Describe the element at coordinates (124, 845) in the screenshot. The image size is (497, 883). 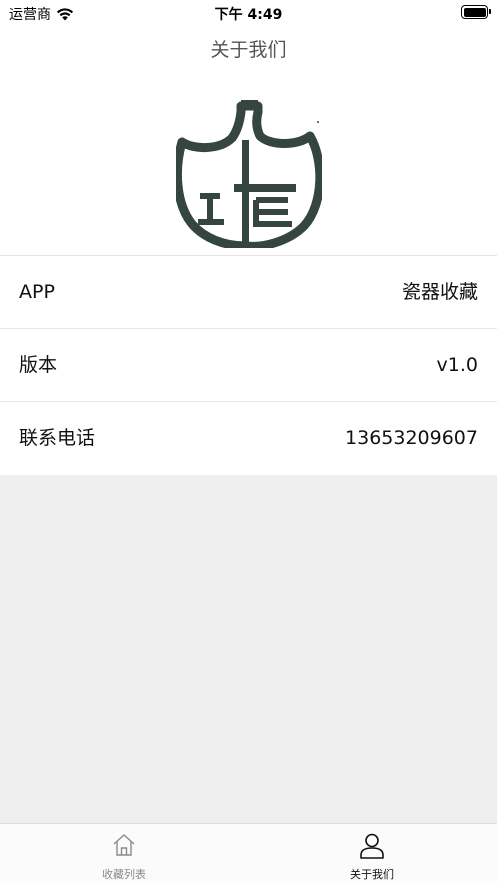
I see `home-icon` at that location.